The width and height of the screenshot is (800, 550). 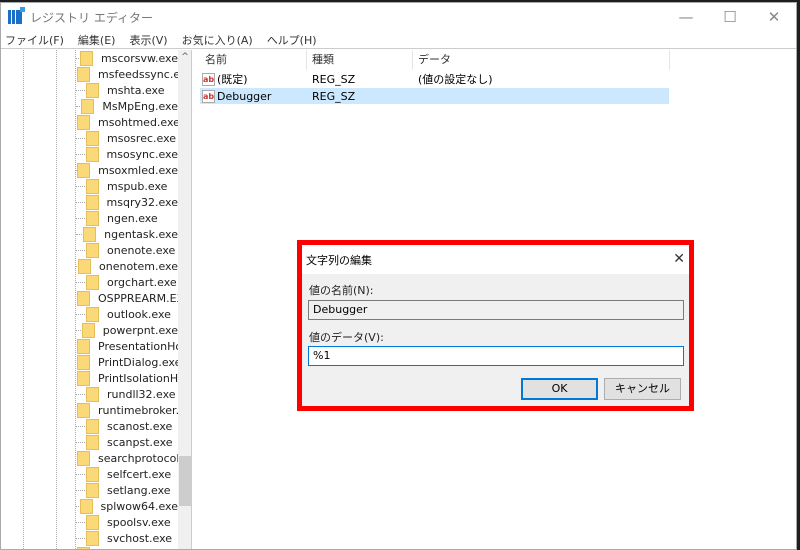 I want to click on menu-edit: 編集(E), so click(x=97, y=40).